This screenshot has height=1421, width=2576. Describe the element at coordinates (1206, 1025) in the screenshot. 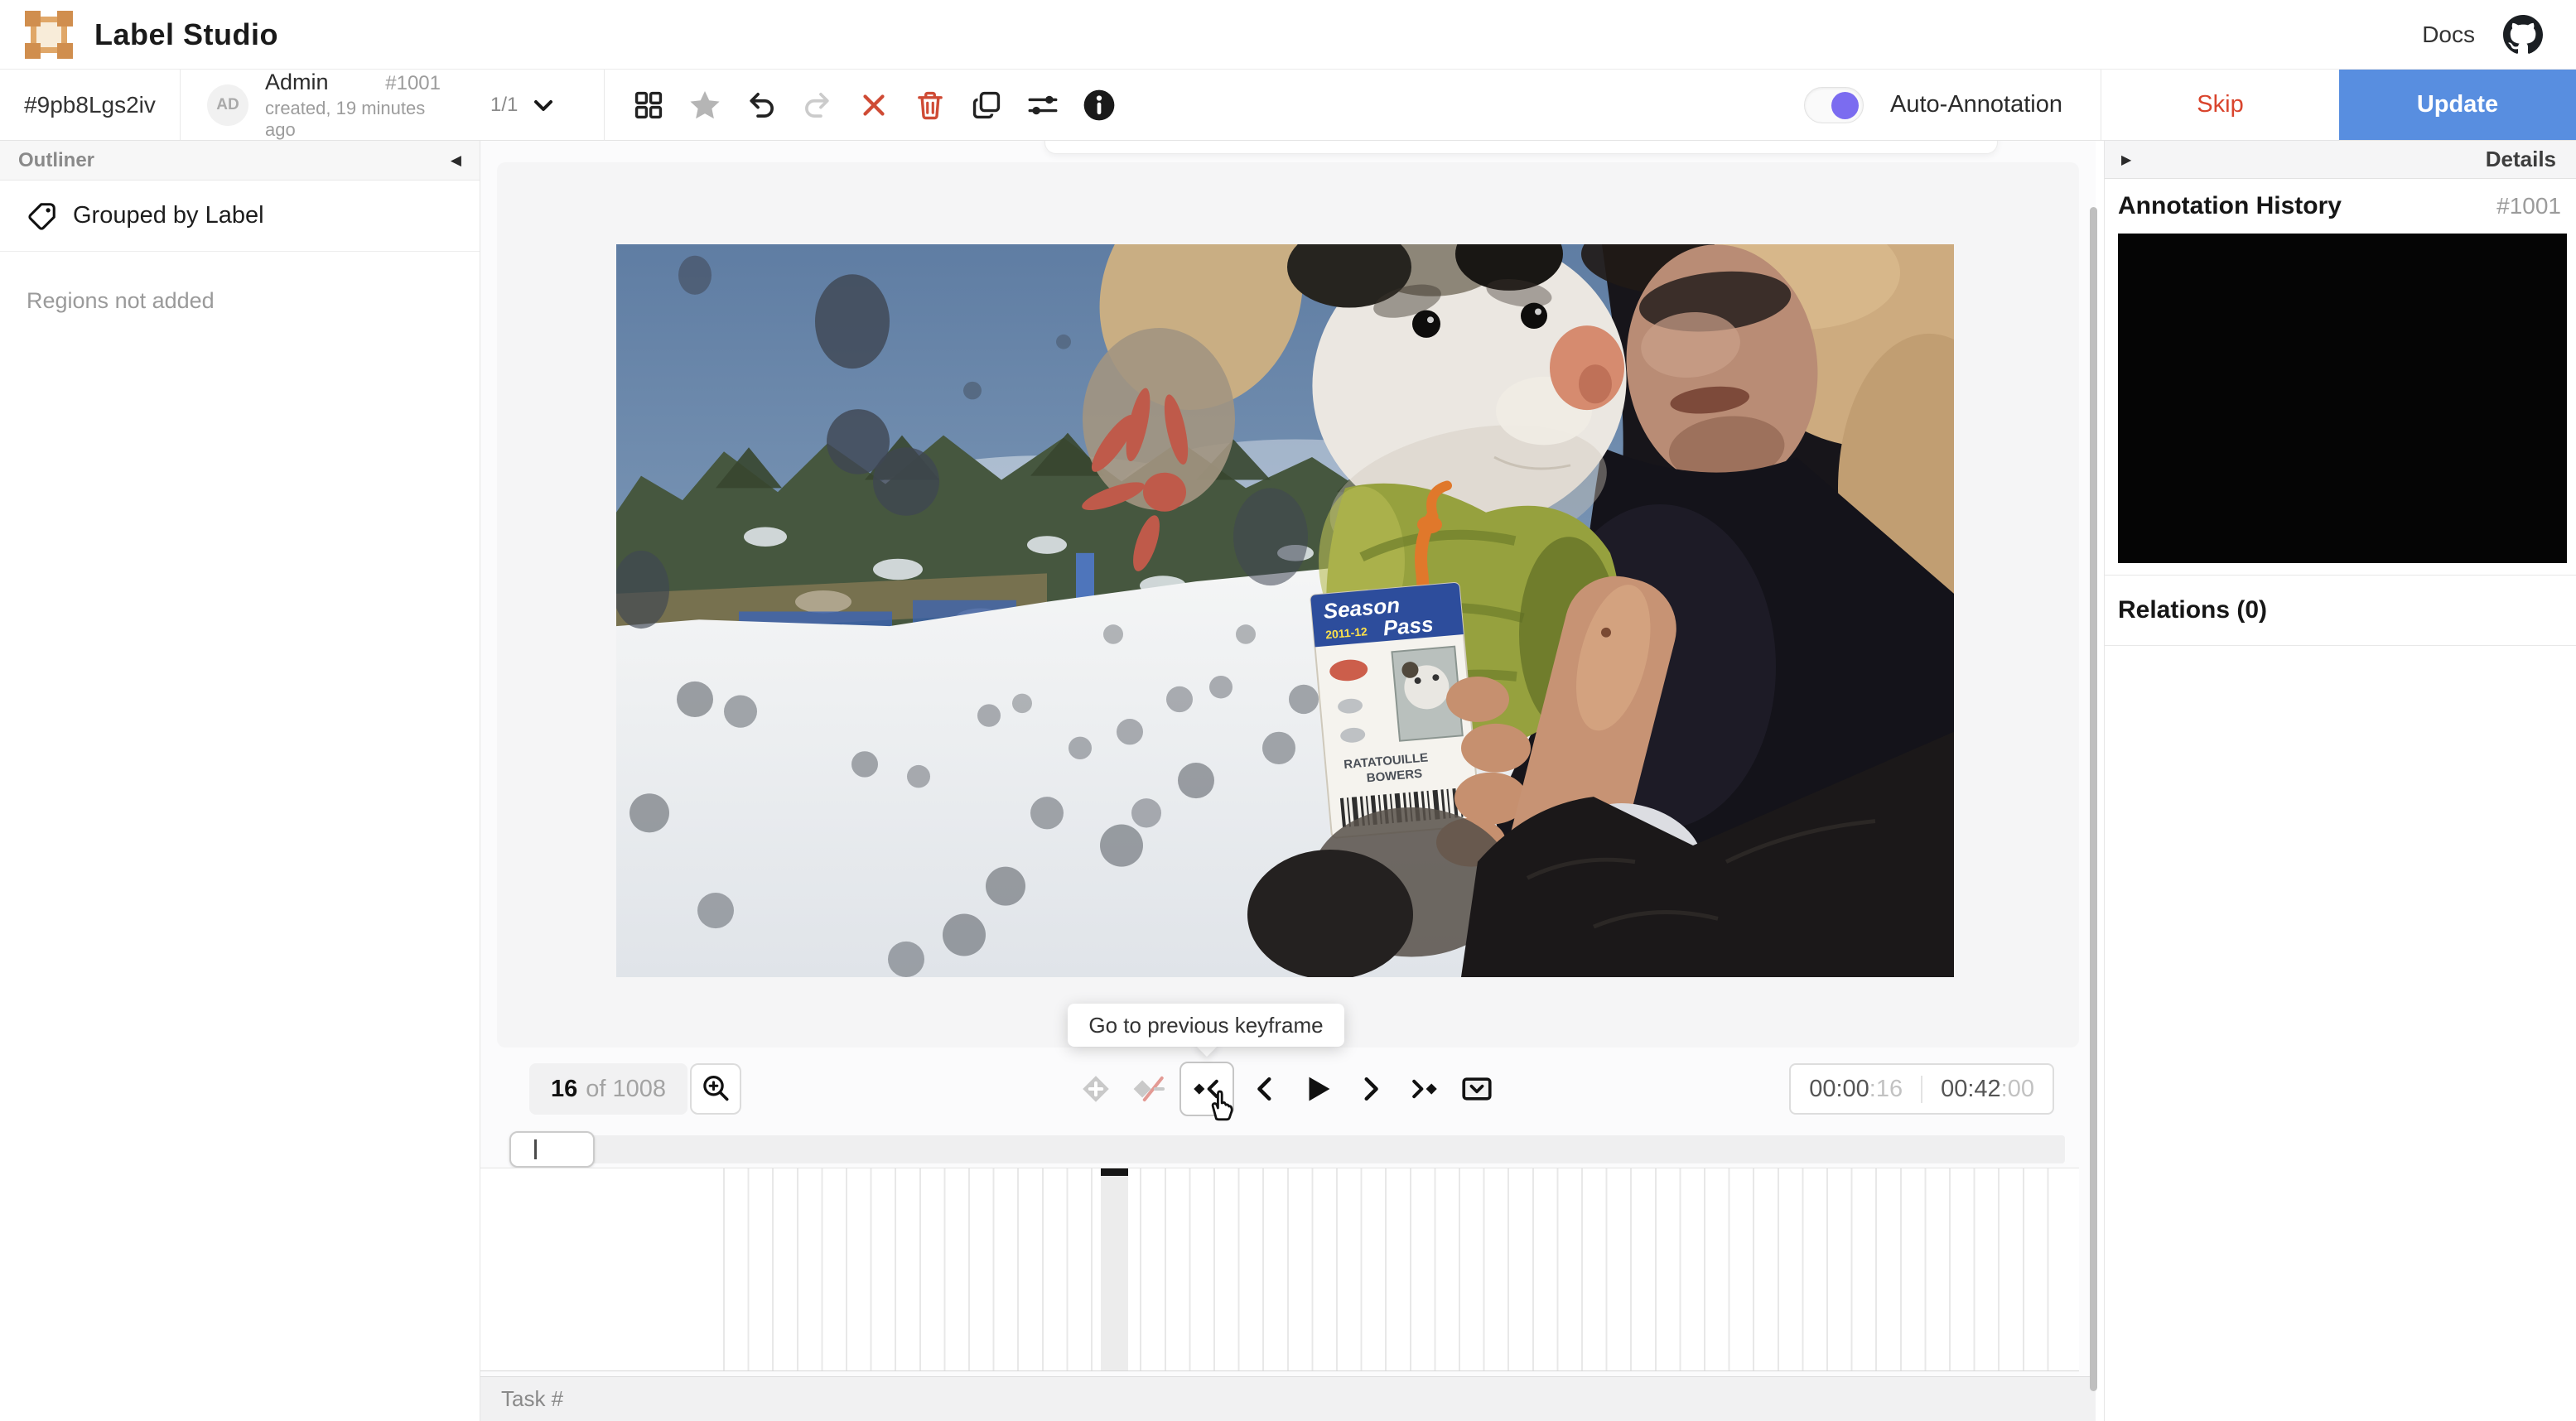

I see `tooltip: Go to previous keyframe` at that location.